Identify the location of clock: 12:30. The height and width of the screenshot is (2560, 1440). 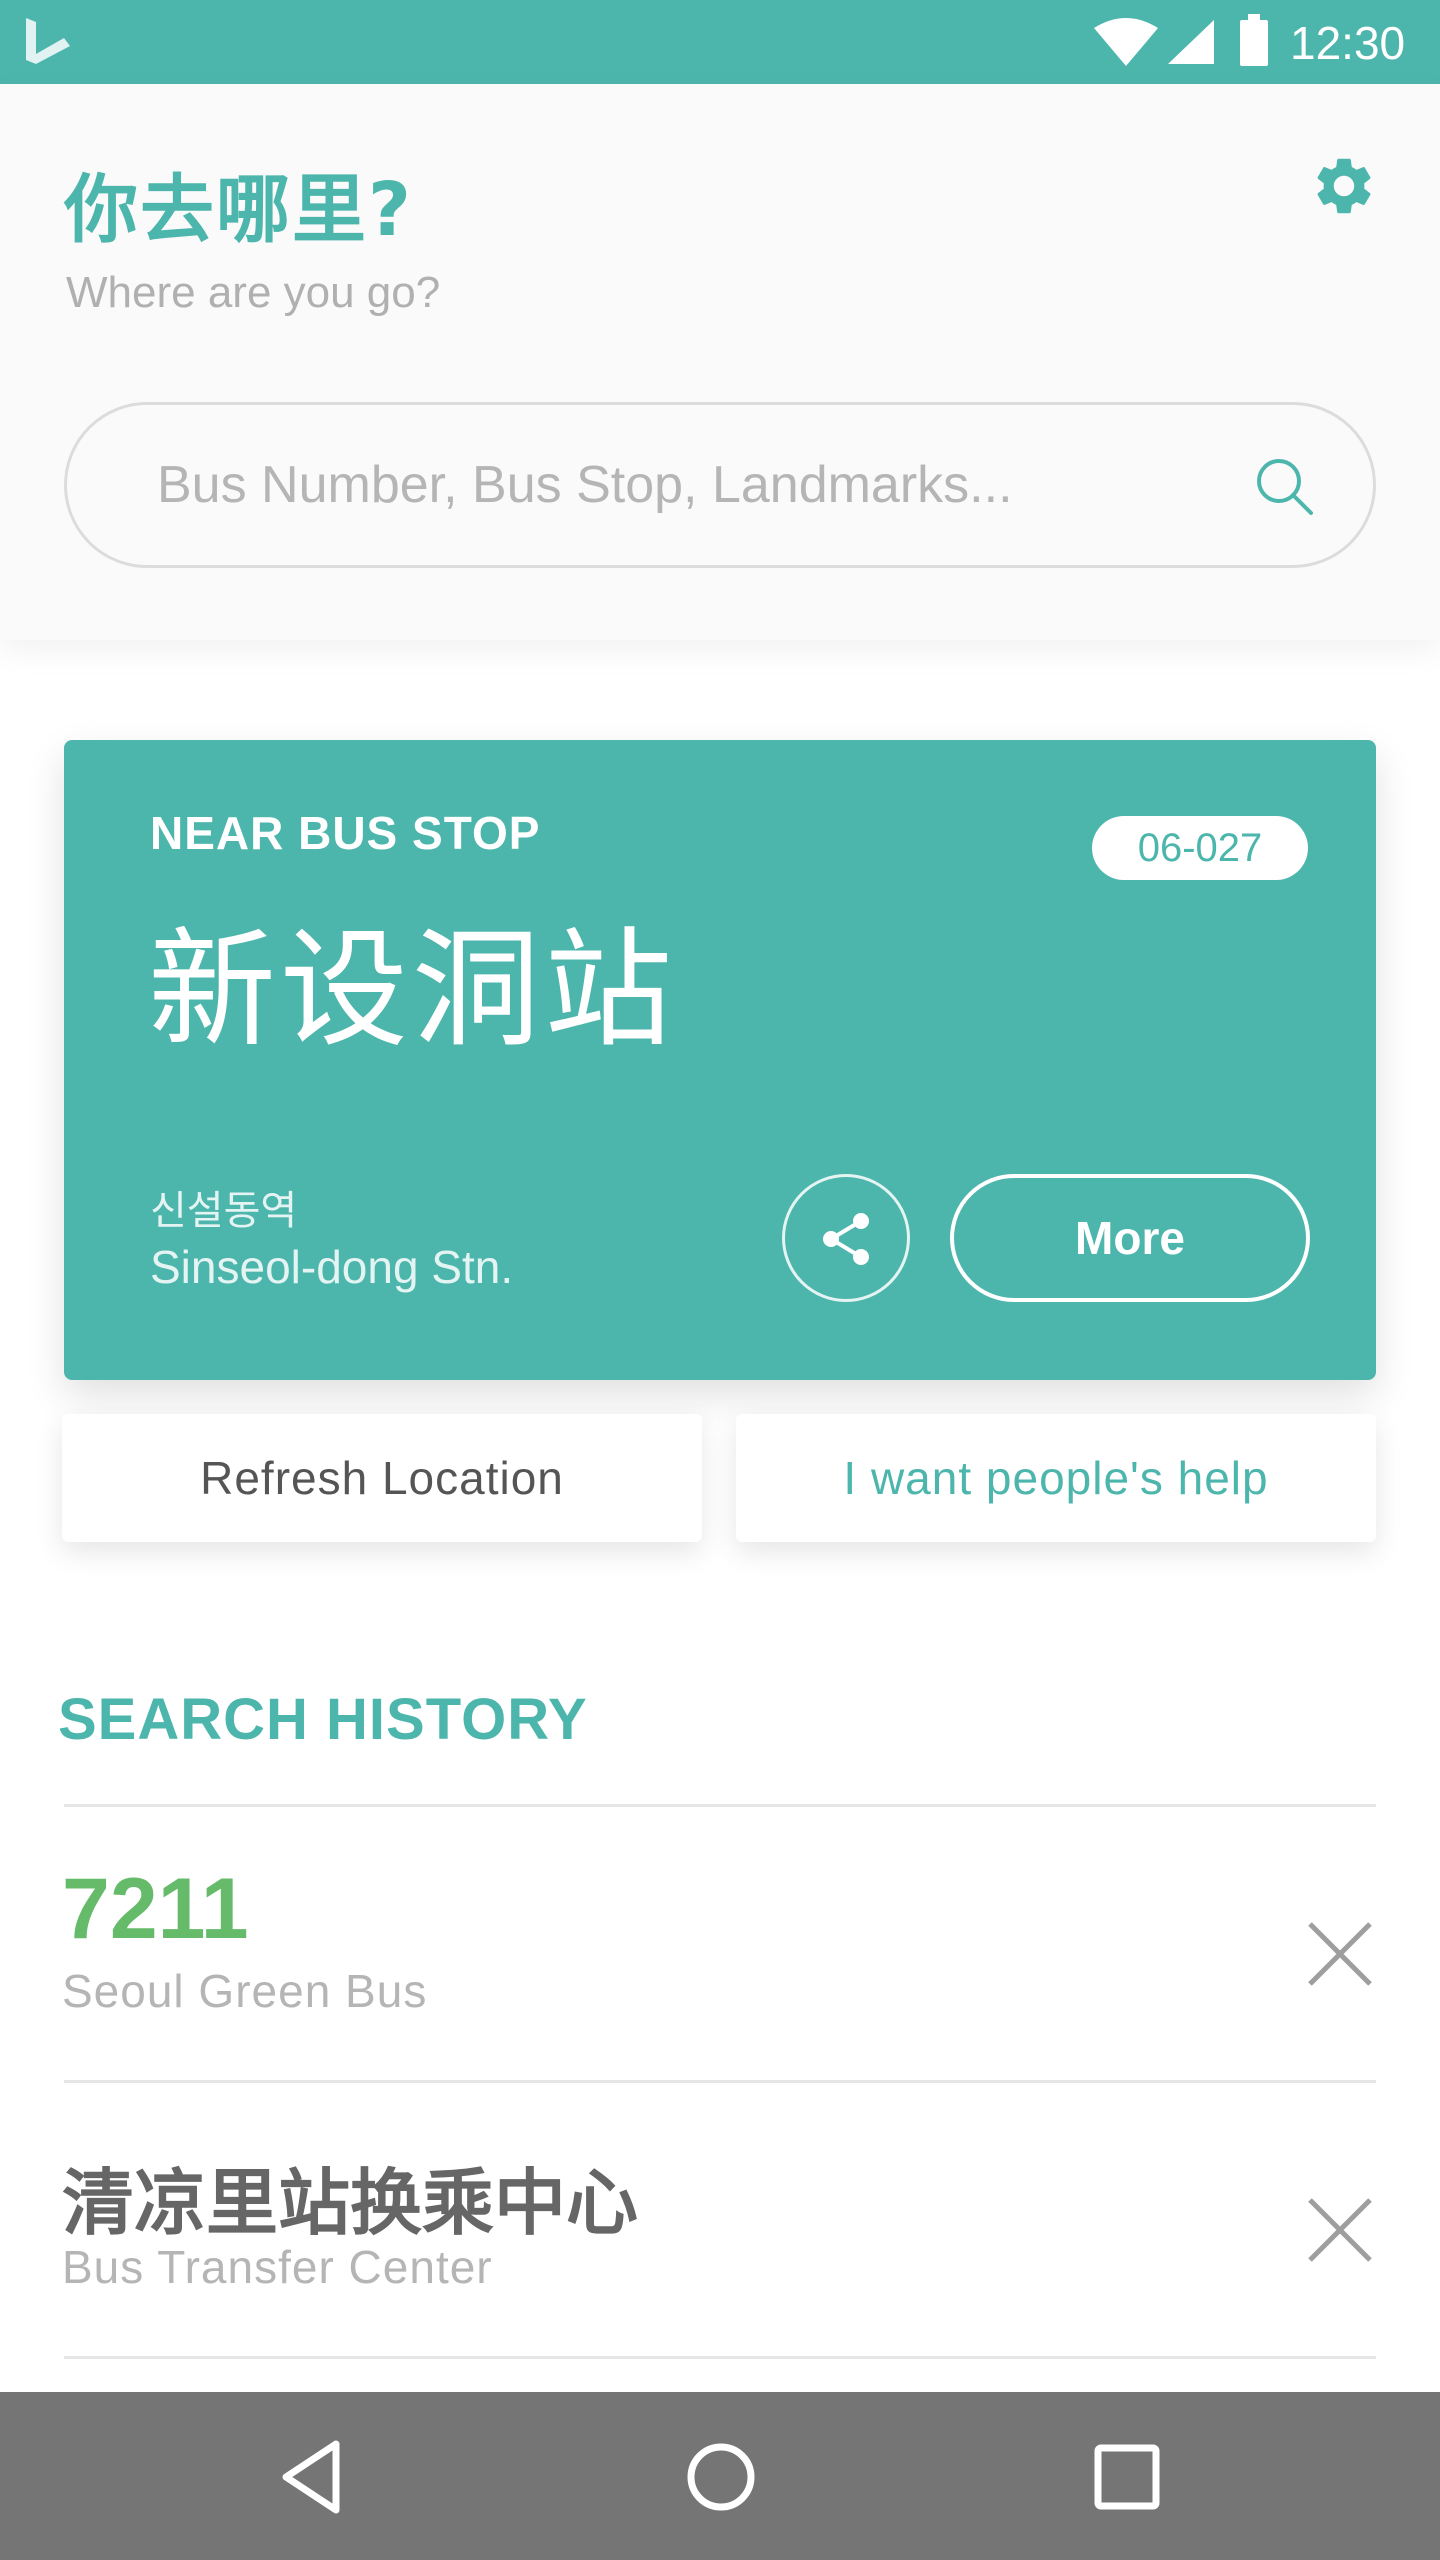
(1348, 43).